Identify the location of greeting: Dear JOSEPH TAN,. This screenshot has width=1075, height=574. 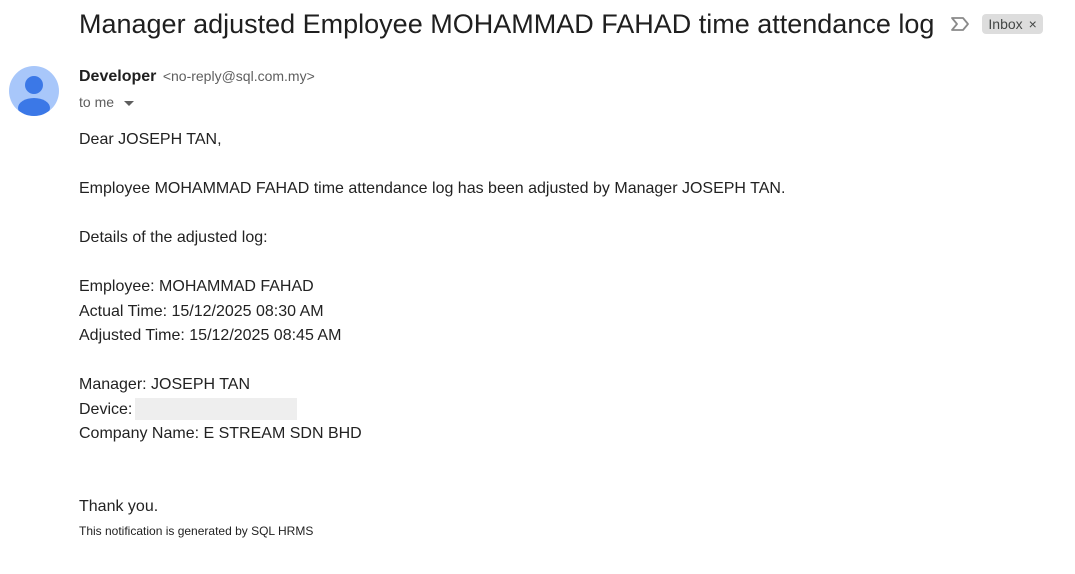
(150, 139).